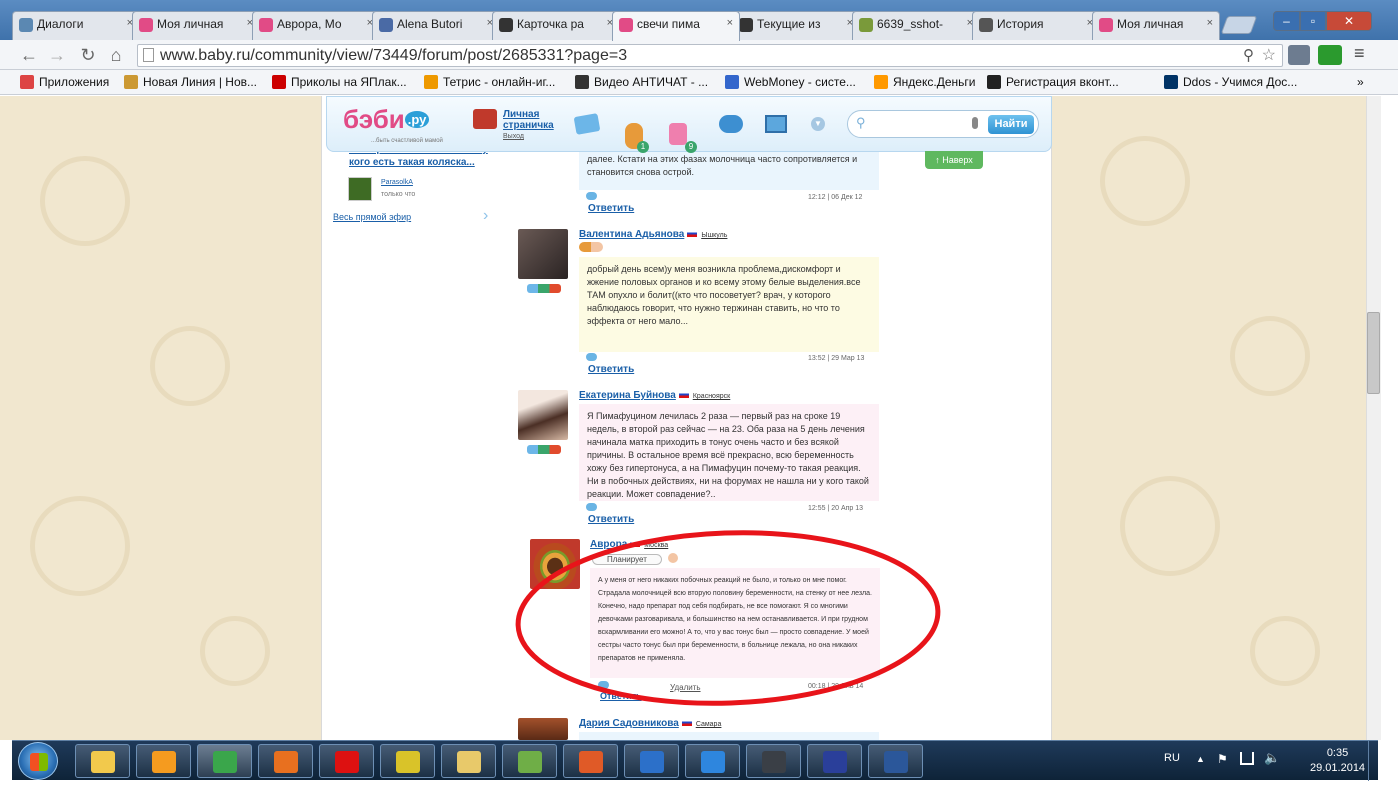  I want to click on tab-3: Аврора, Мо ×, so click(316, 25).